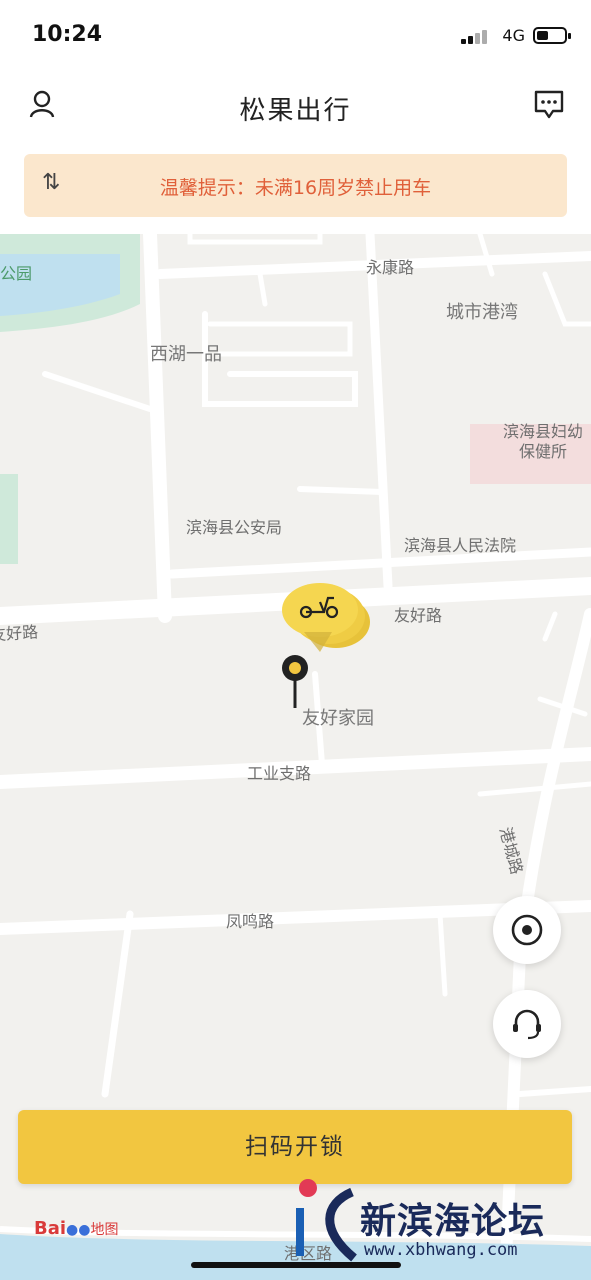  What do you see at coordinates (295, 152) in the screenshot?
I see `app-header: 松果出行 ⇅ 温馨提示：未满16周岁禁止用车` at bounding box center [295, 152].